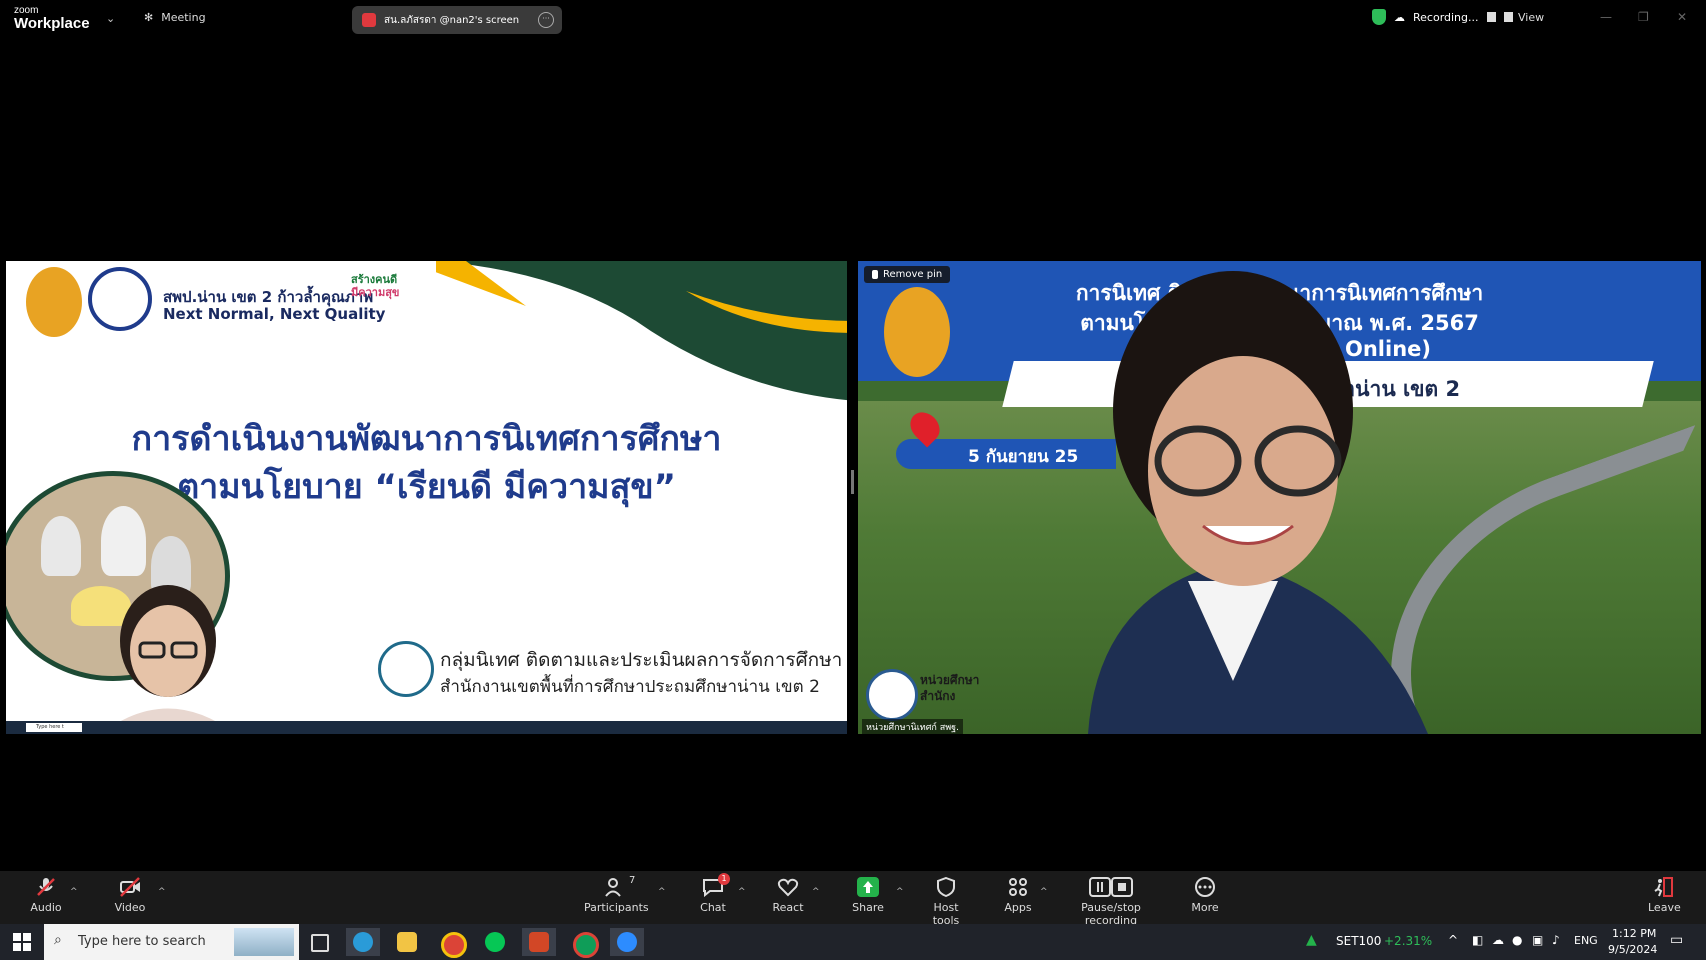  Describe the element at coordinates (1556, 940) in the screenshot. I see `volume-icon: ♪` at that location.